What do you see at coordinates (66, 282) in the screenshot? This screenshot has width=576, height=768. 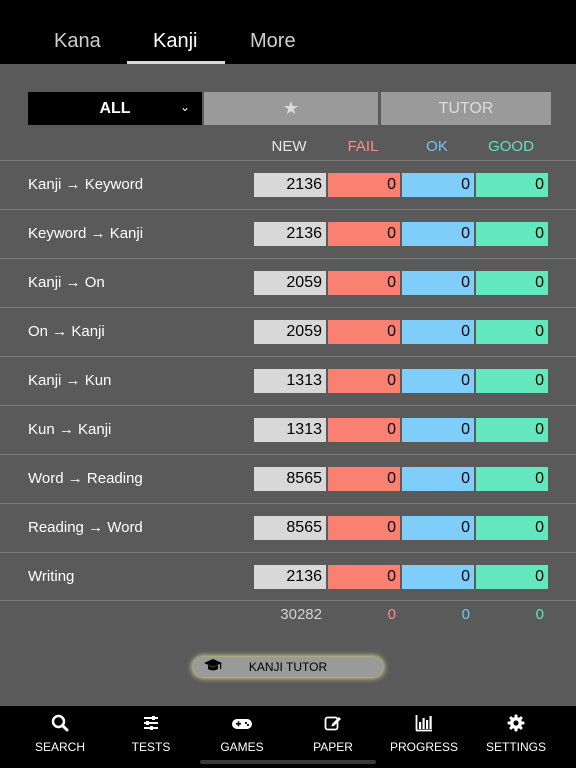 I see `test-row-label: Kanji → On` at bounding box center [66, 282].